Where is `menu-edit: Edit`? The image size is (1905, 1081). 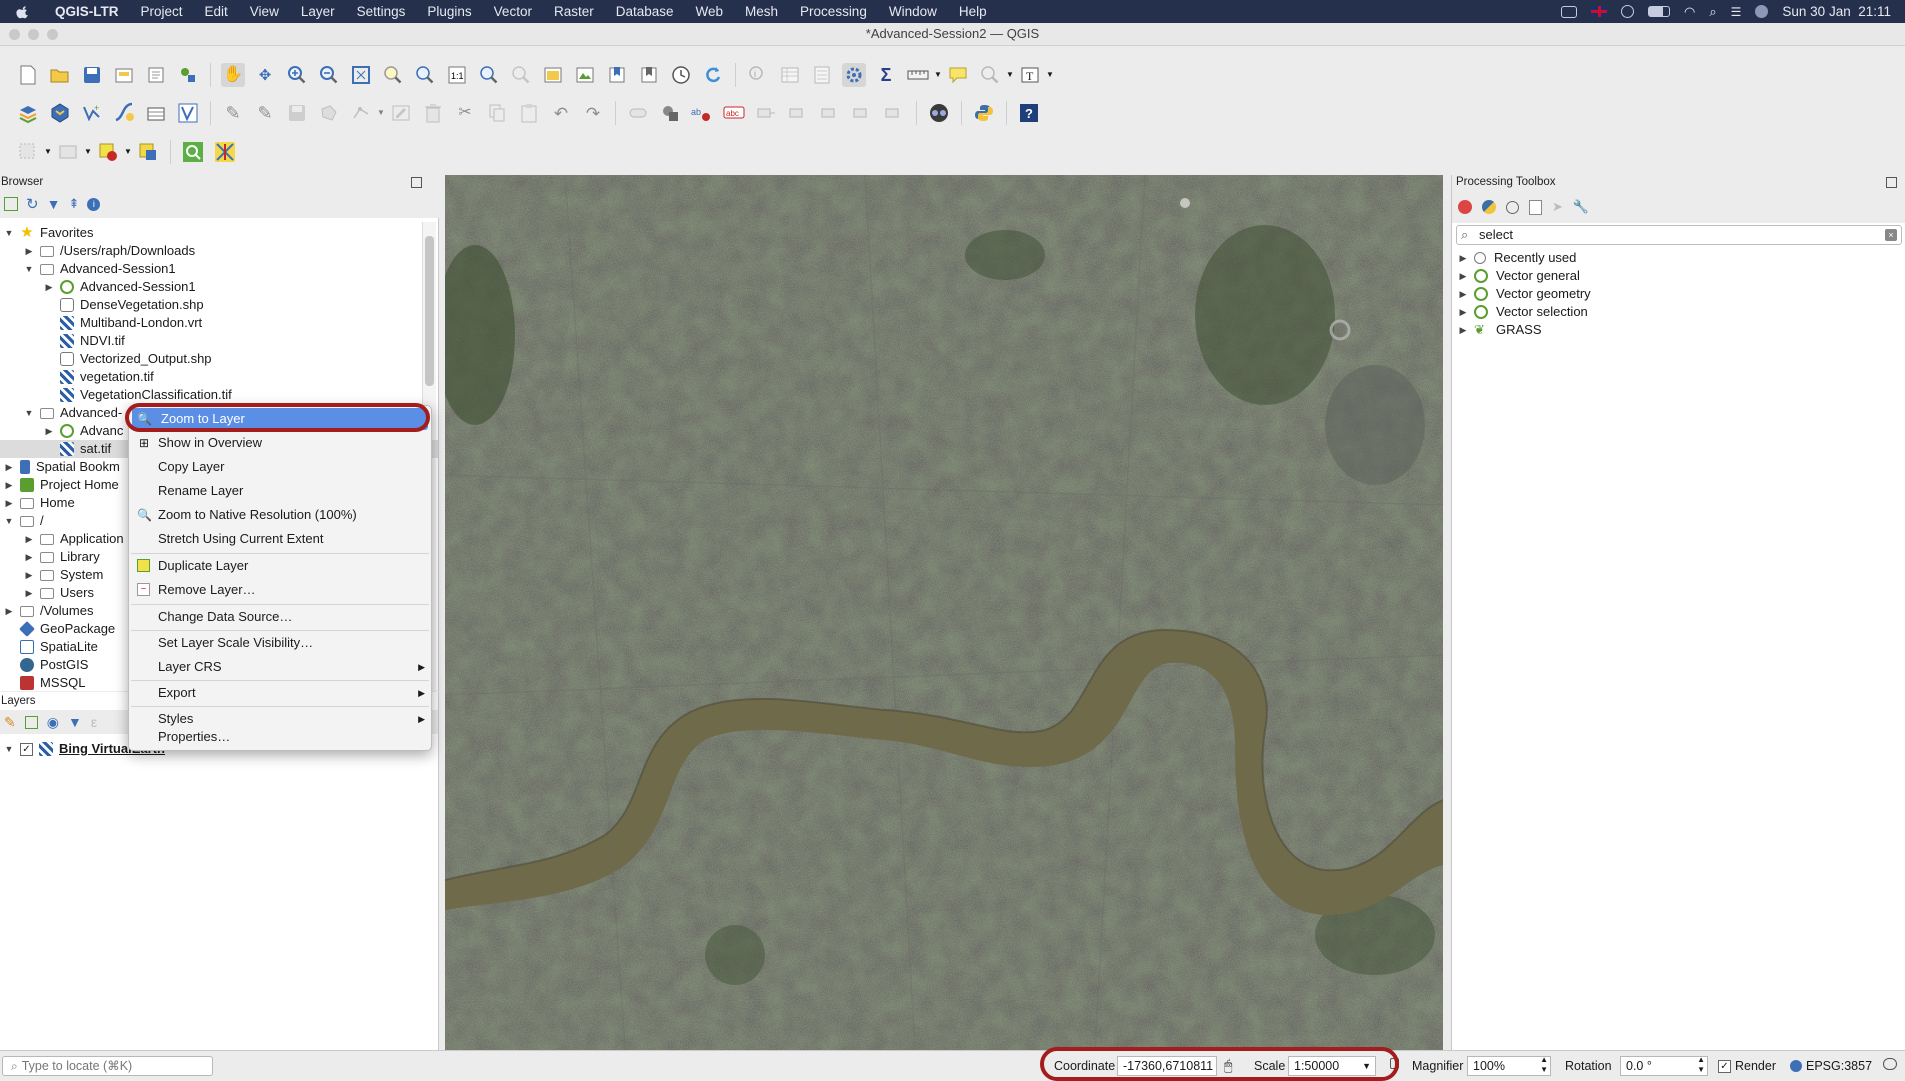
menu-edit: Edit is located at coordinates (216, 11).